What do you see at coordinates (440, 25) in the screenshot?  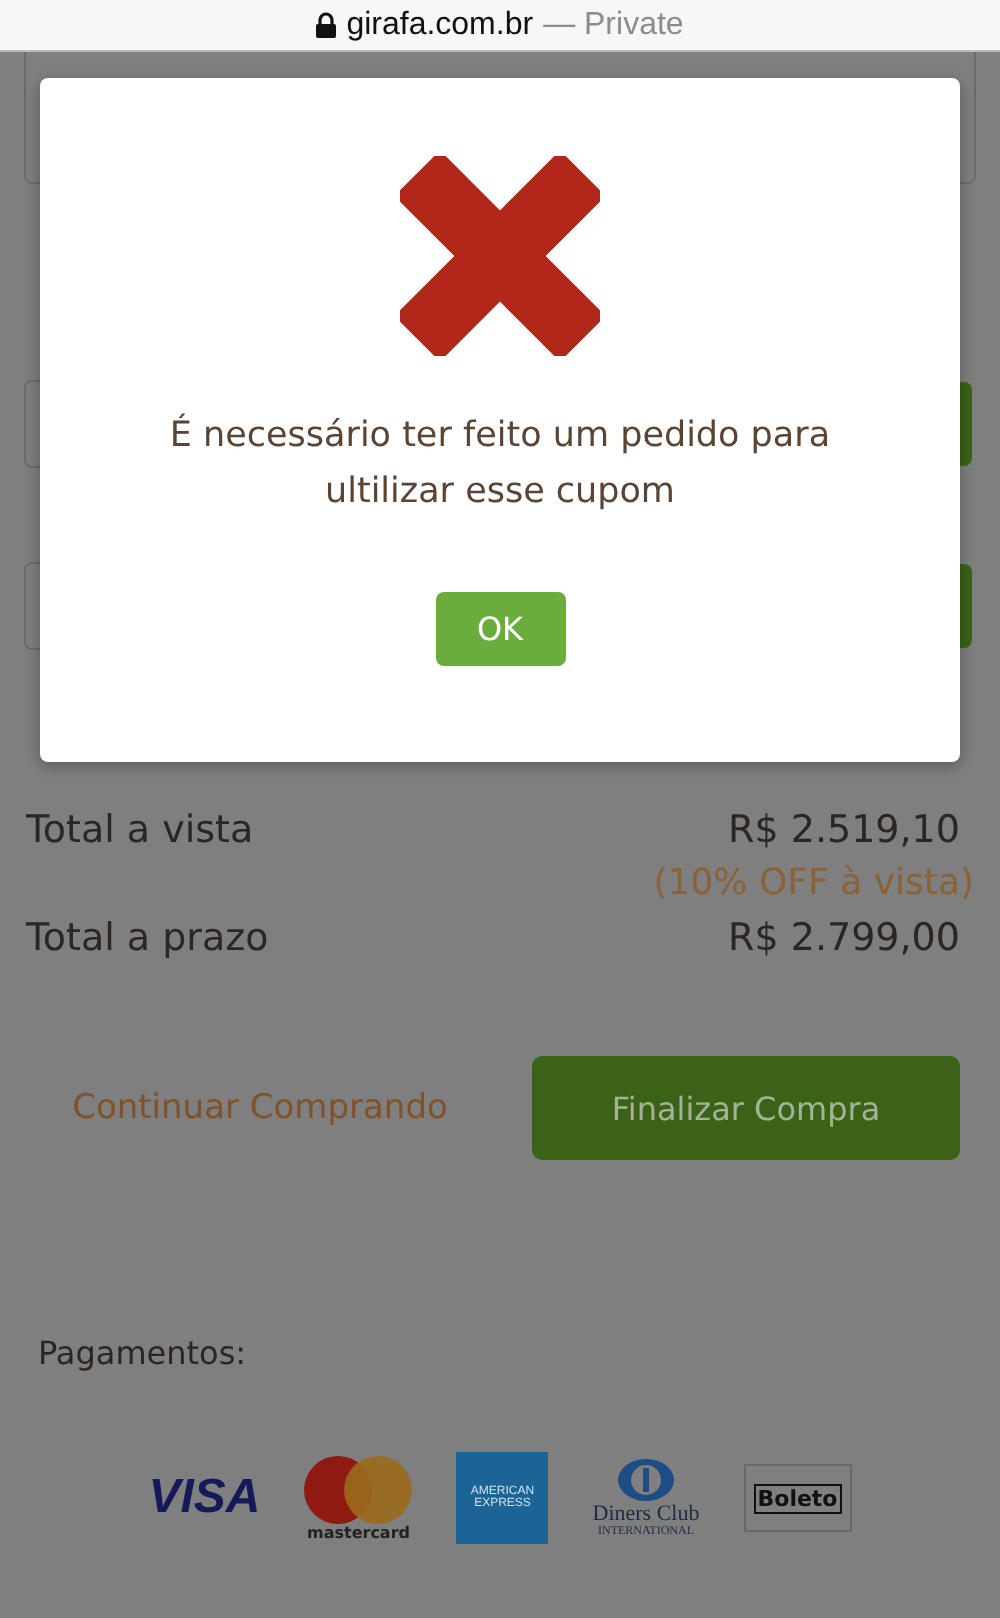 I see `address-domain: girafa.com.br` at bounding box center [440, 25].